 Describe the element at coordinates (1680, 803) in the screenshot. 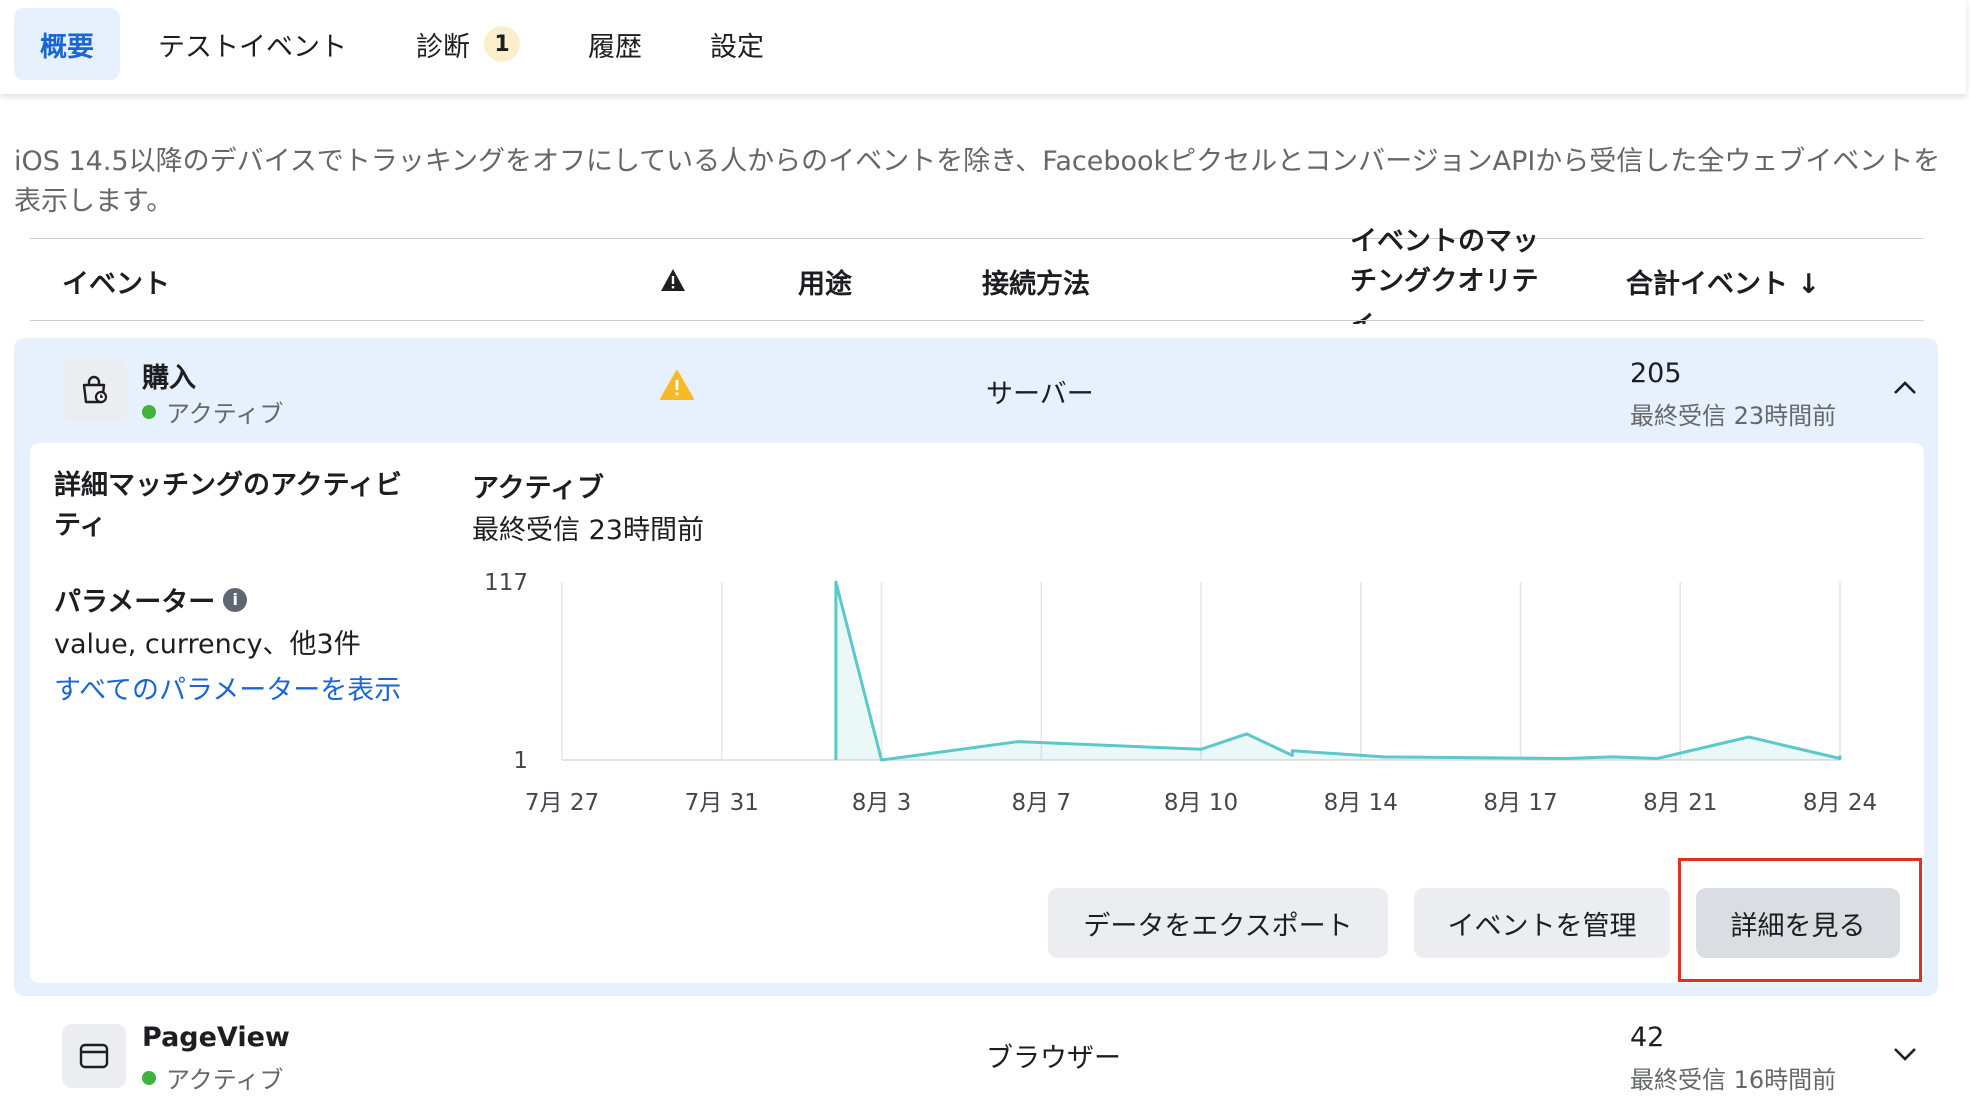

I see `x-tick-label: 8月 21` at that location.